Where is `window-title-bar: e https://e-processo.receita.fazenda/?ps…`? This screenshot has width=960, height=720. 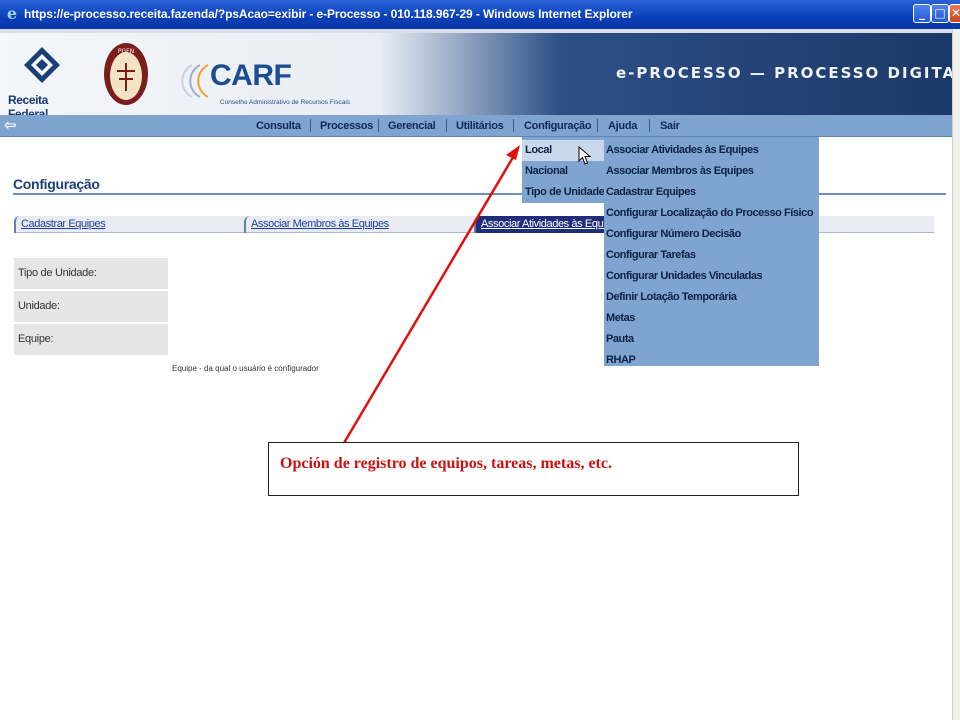 window-title-bar: e https://e-processo.receita.fazenda/?ps… is located at coordinates (480, 14).